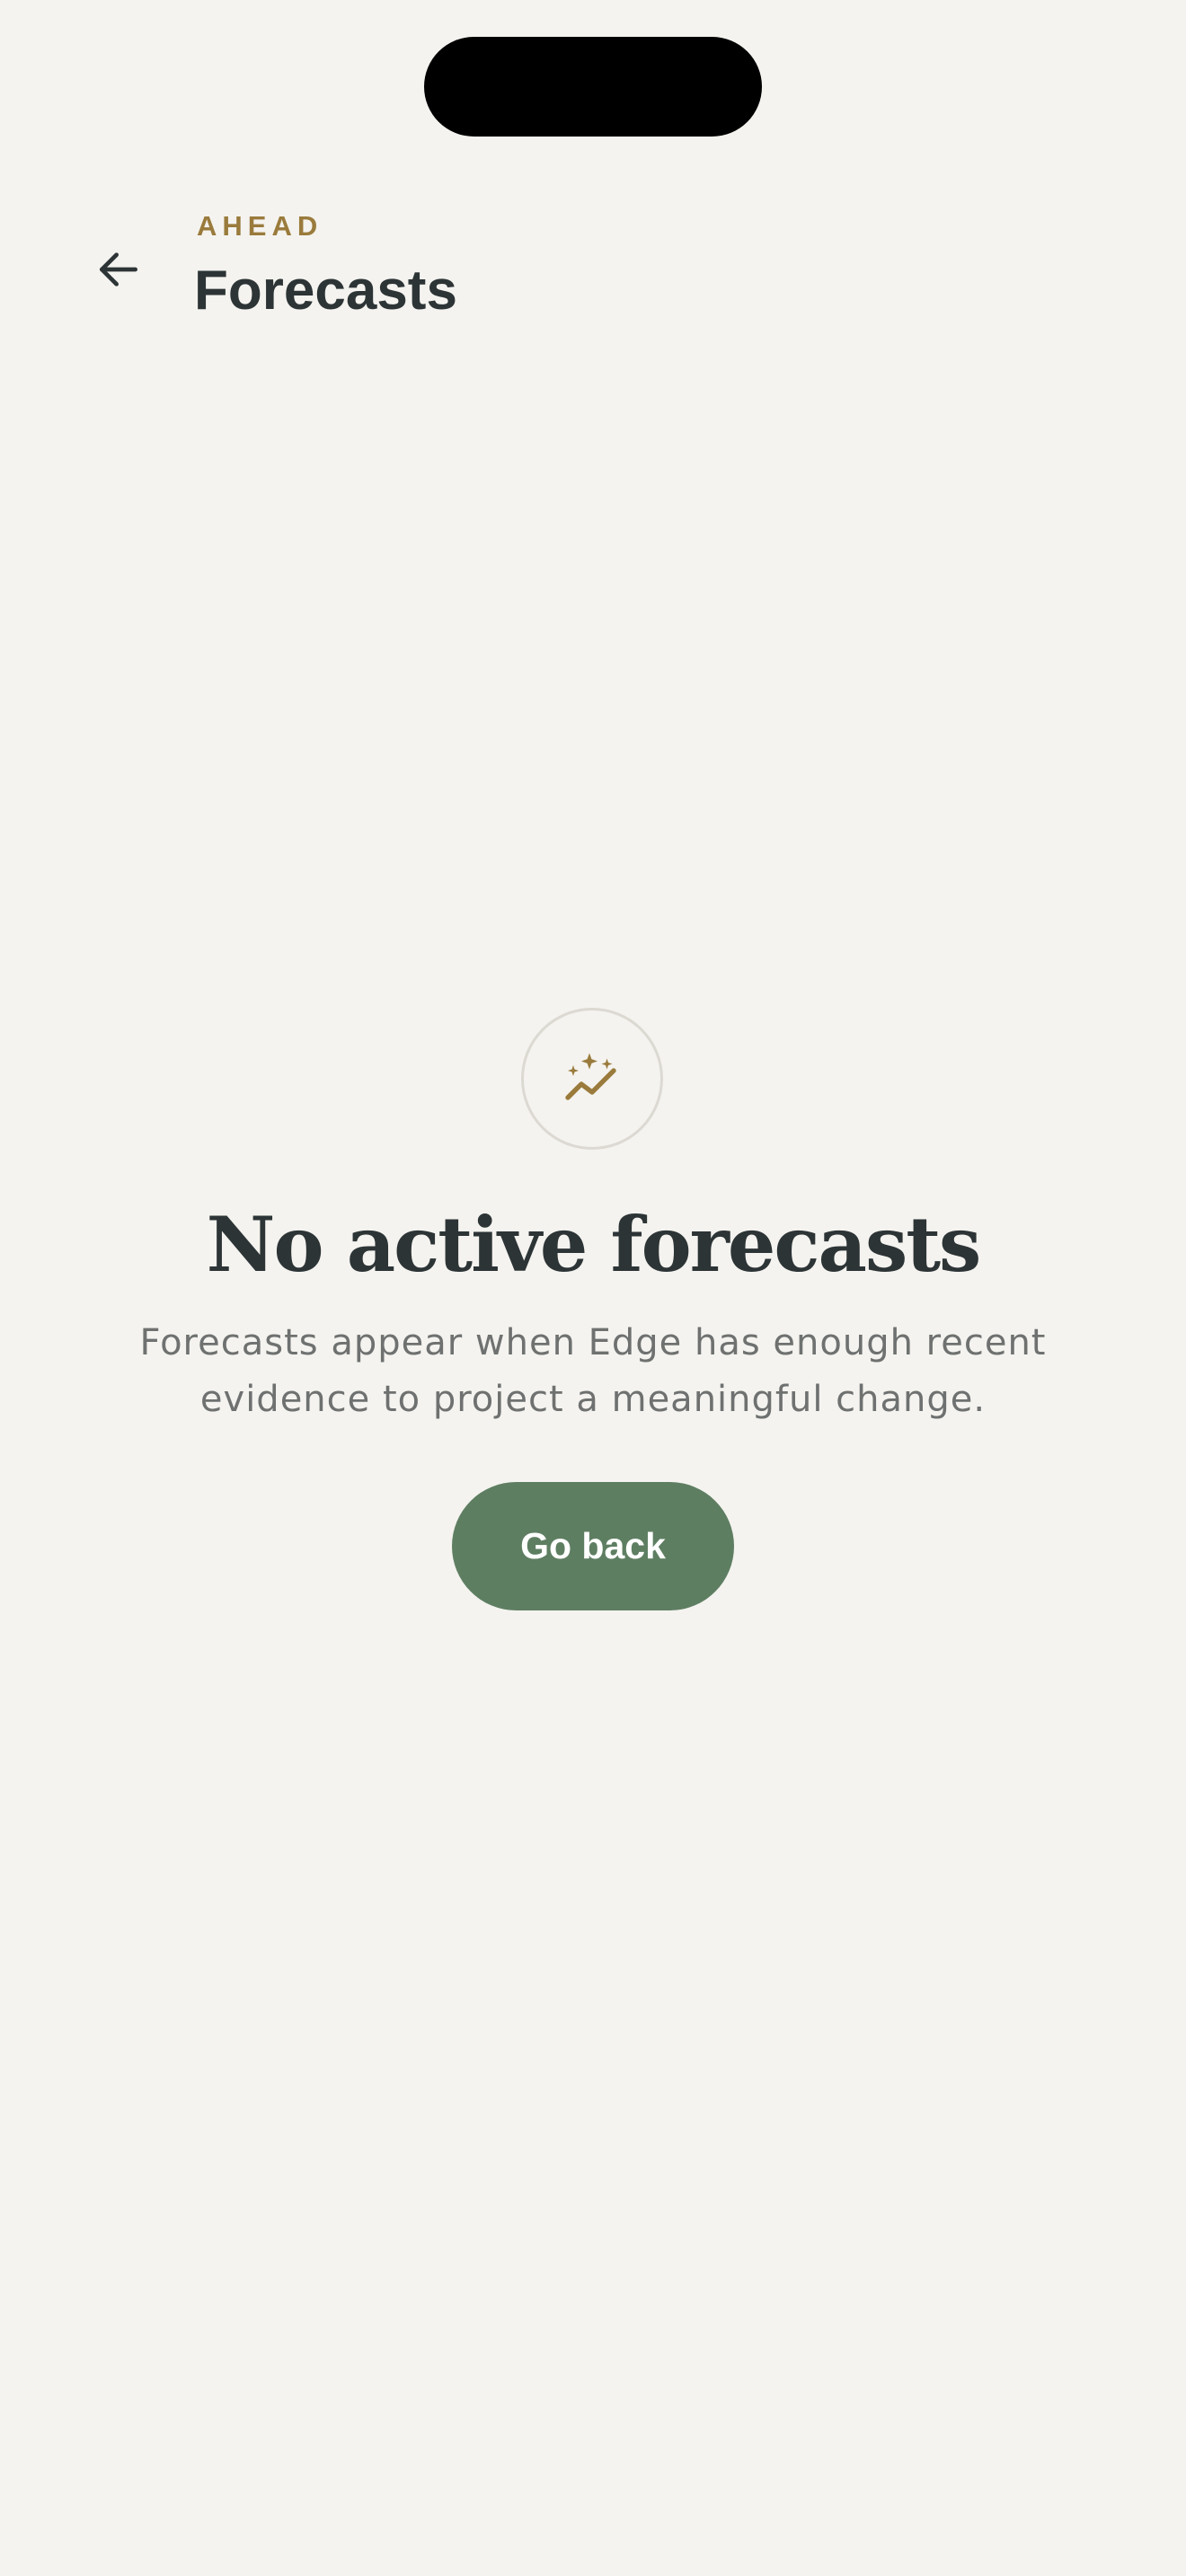 Image resolution: width=1186 pixels, height=2576 pixels. I want to click on empty-state-title: No active forecasts, so click(594, 1244).